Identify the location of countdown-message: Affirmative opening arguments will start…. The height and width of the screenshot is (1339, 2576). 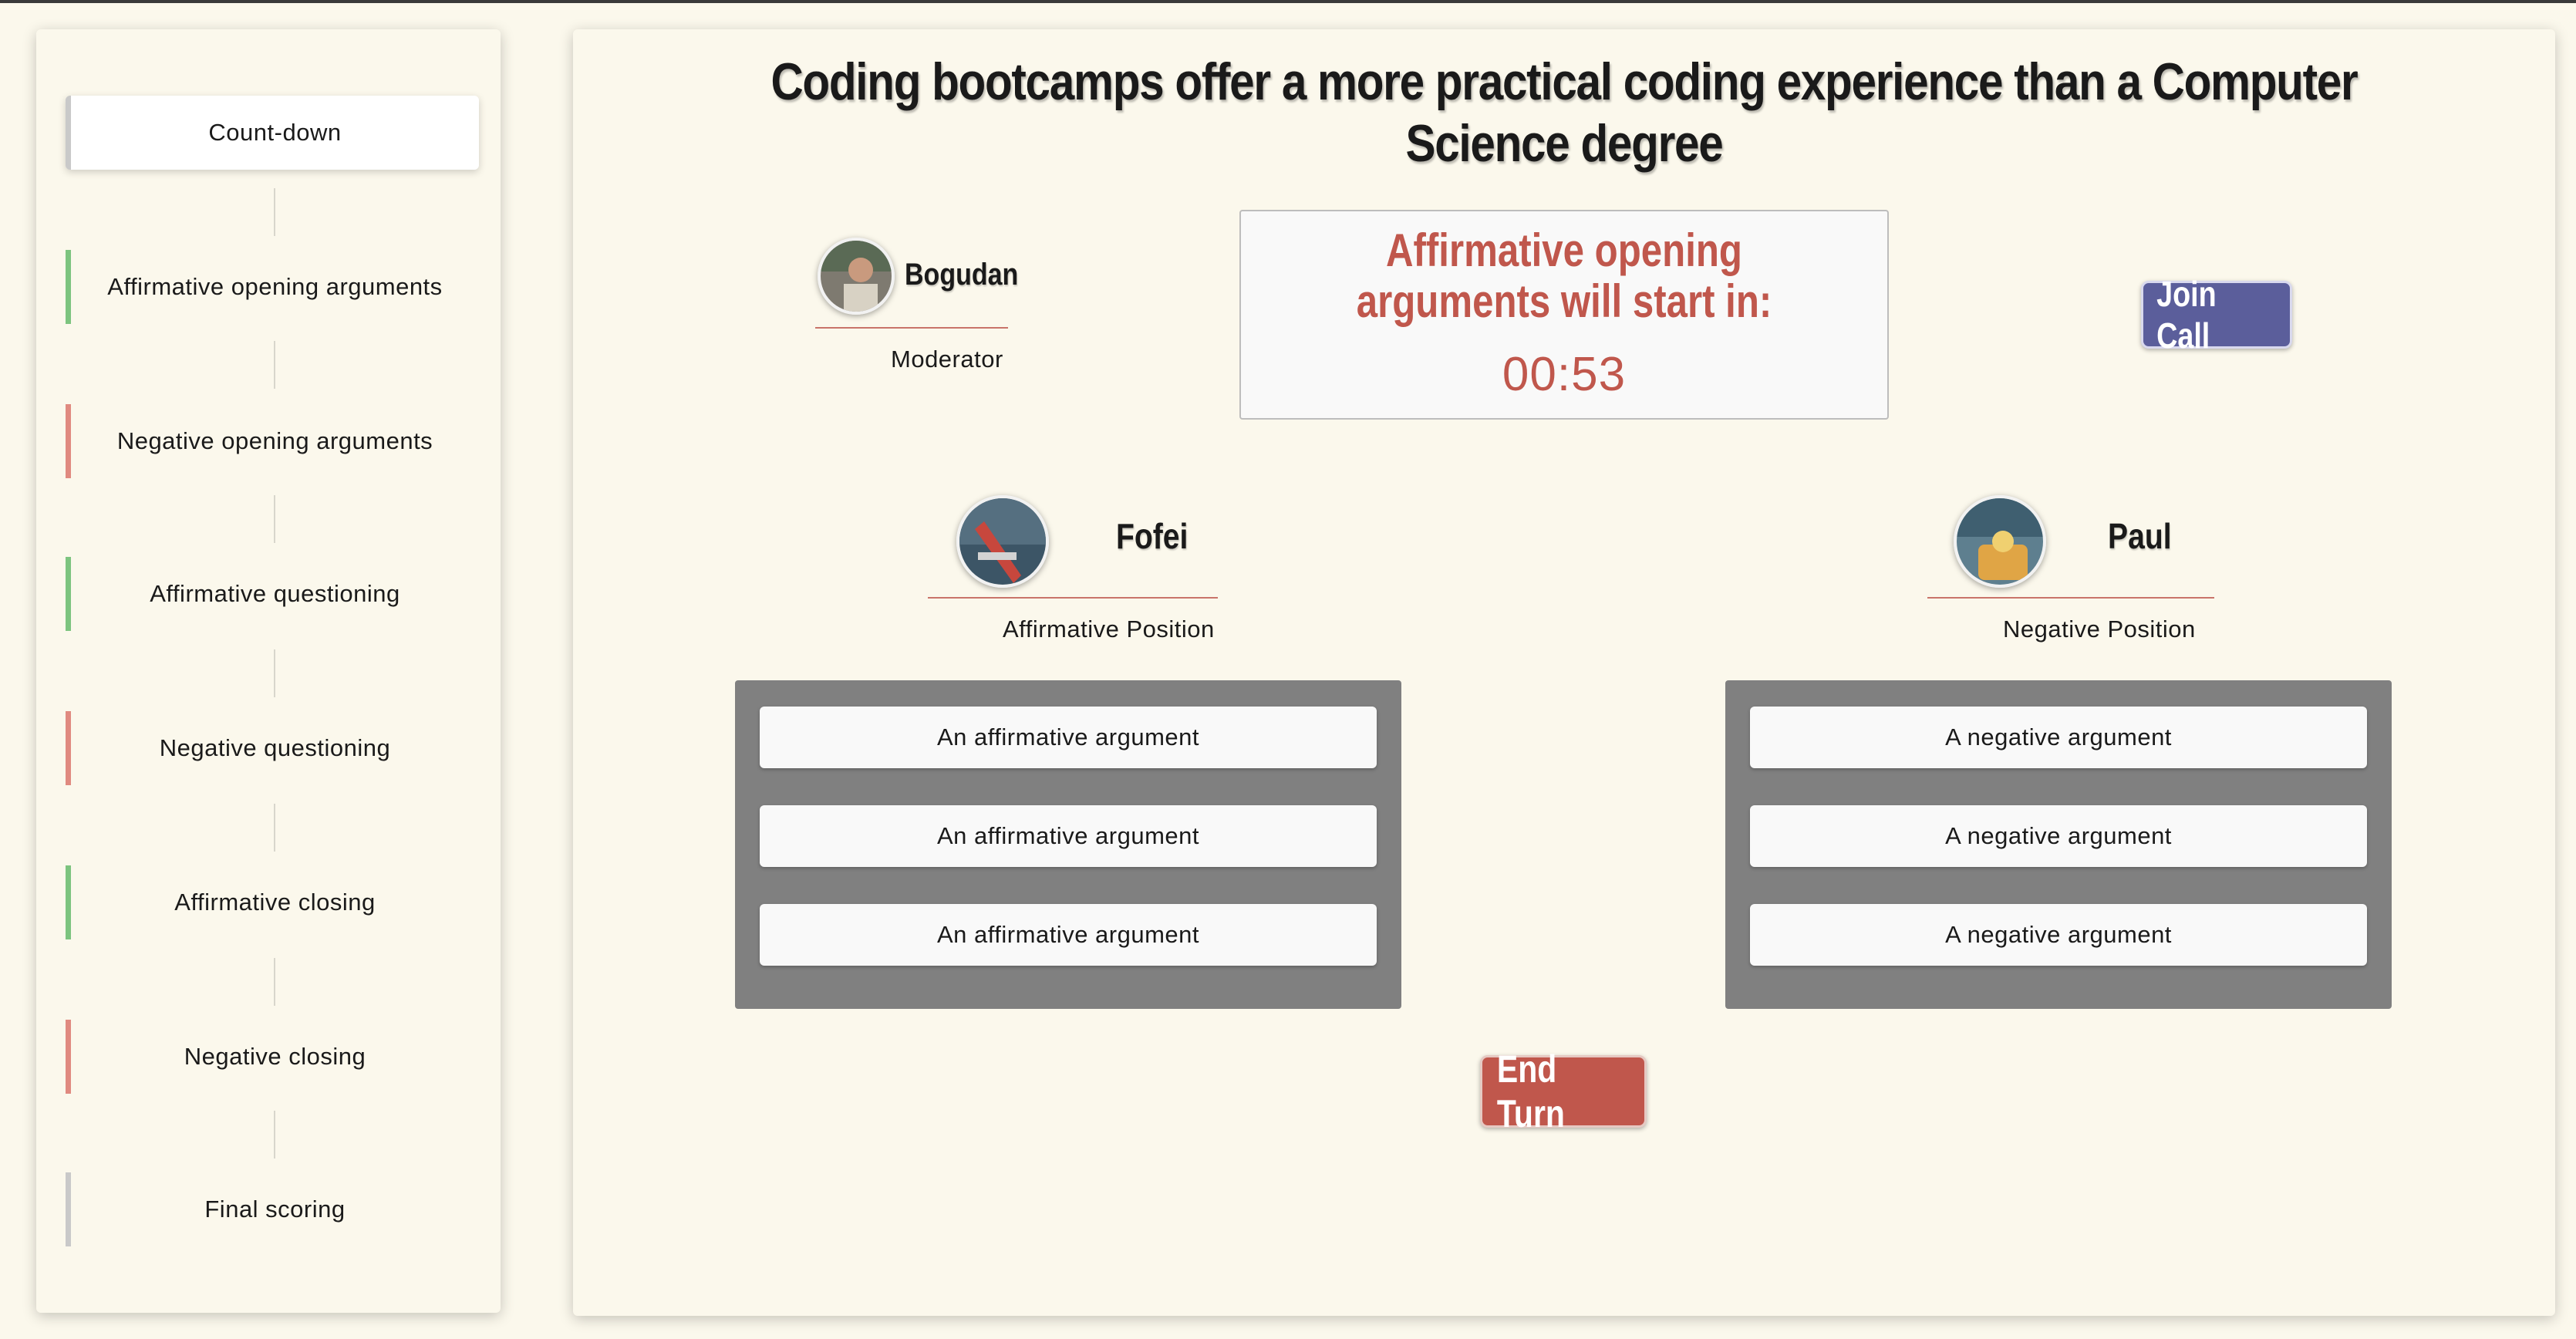
(1564, 275).